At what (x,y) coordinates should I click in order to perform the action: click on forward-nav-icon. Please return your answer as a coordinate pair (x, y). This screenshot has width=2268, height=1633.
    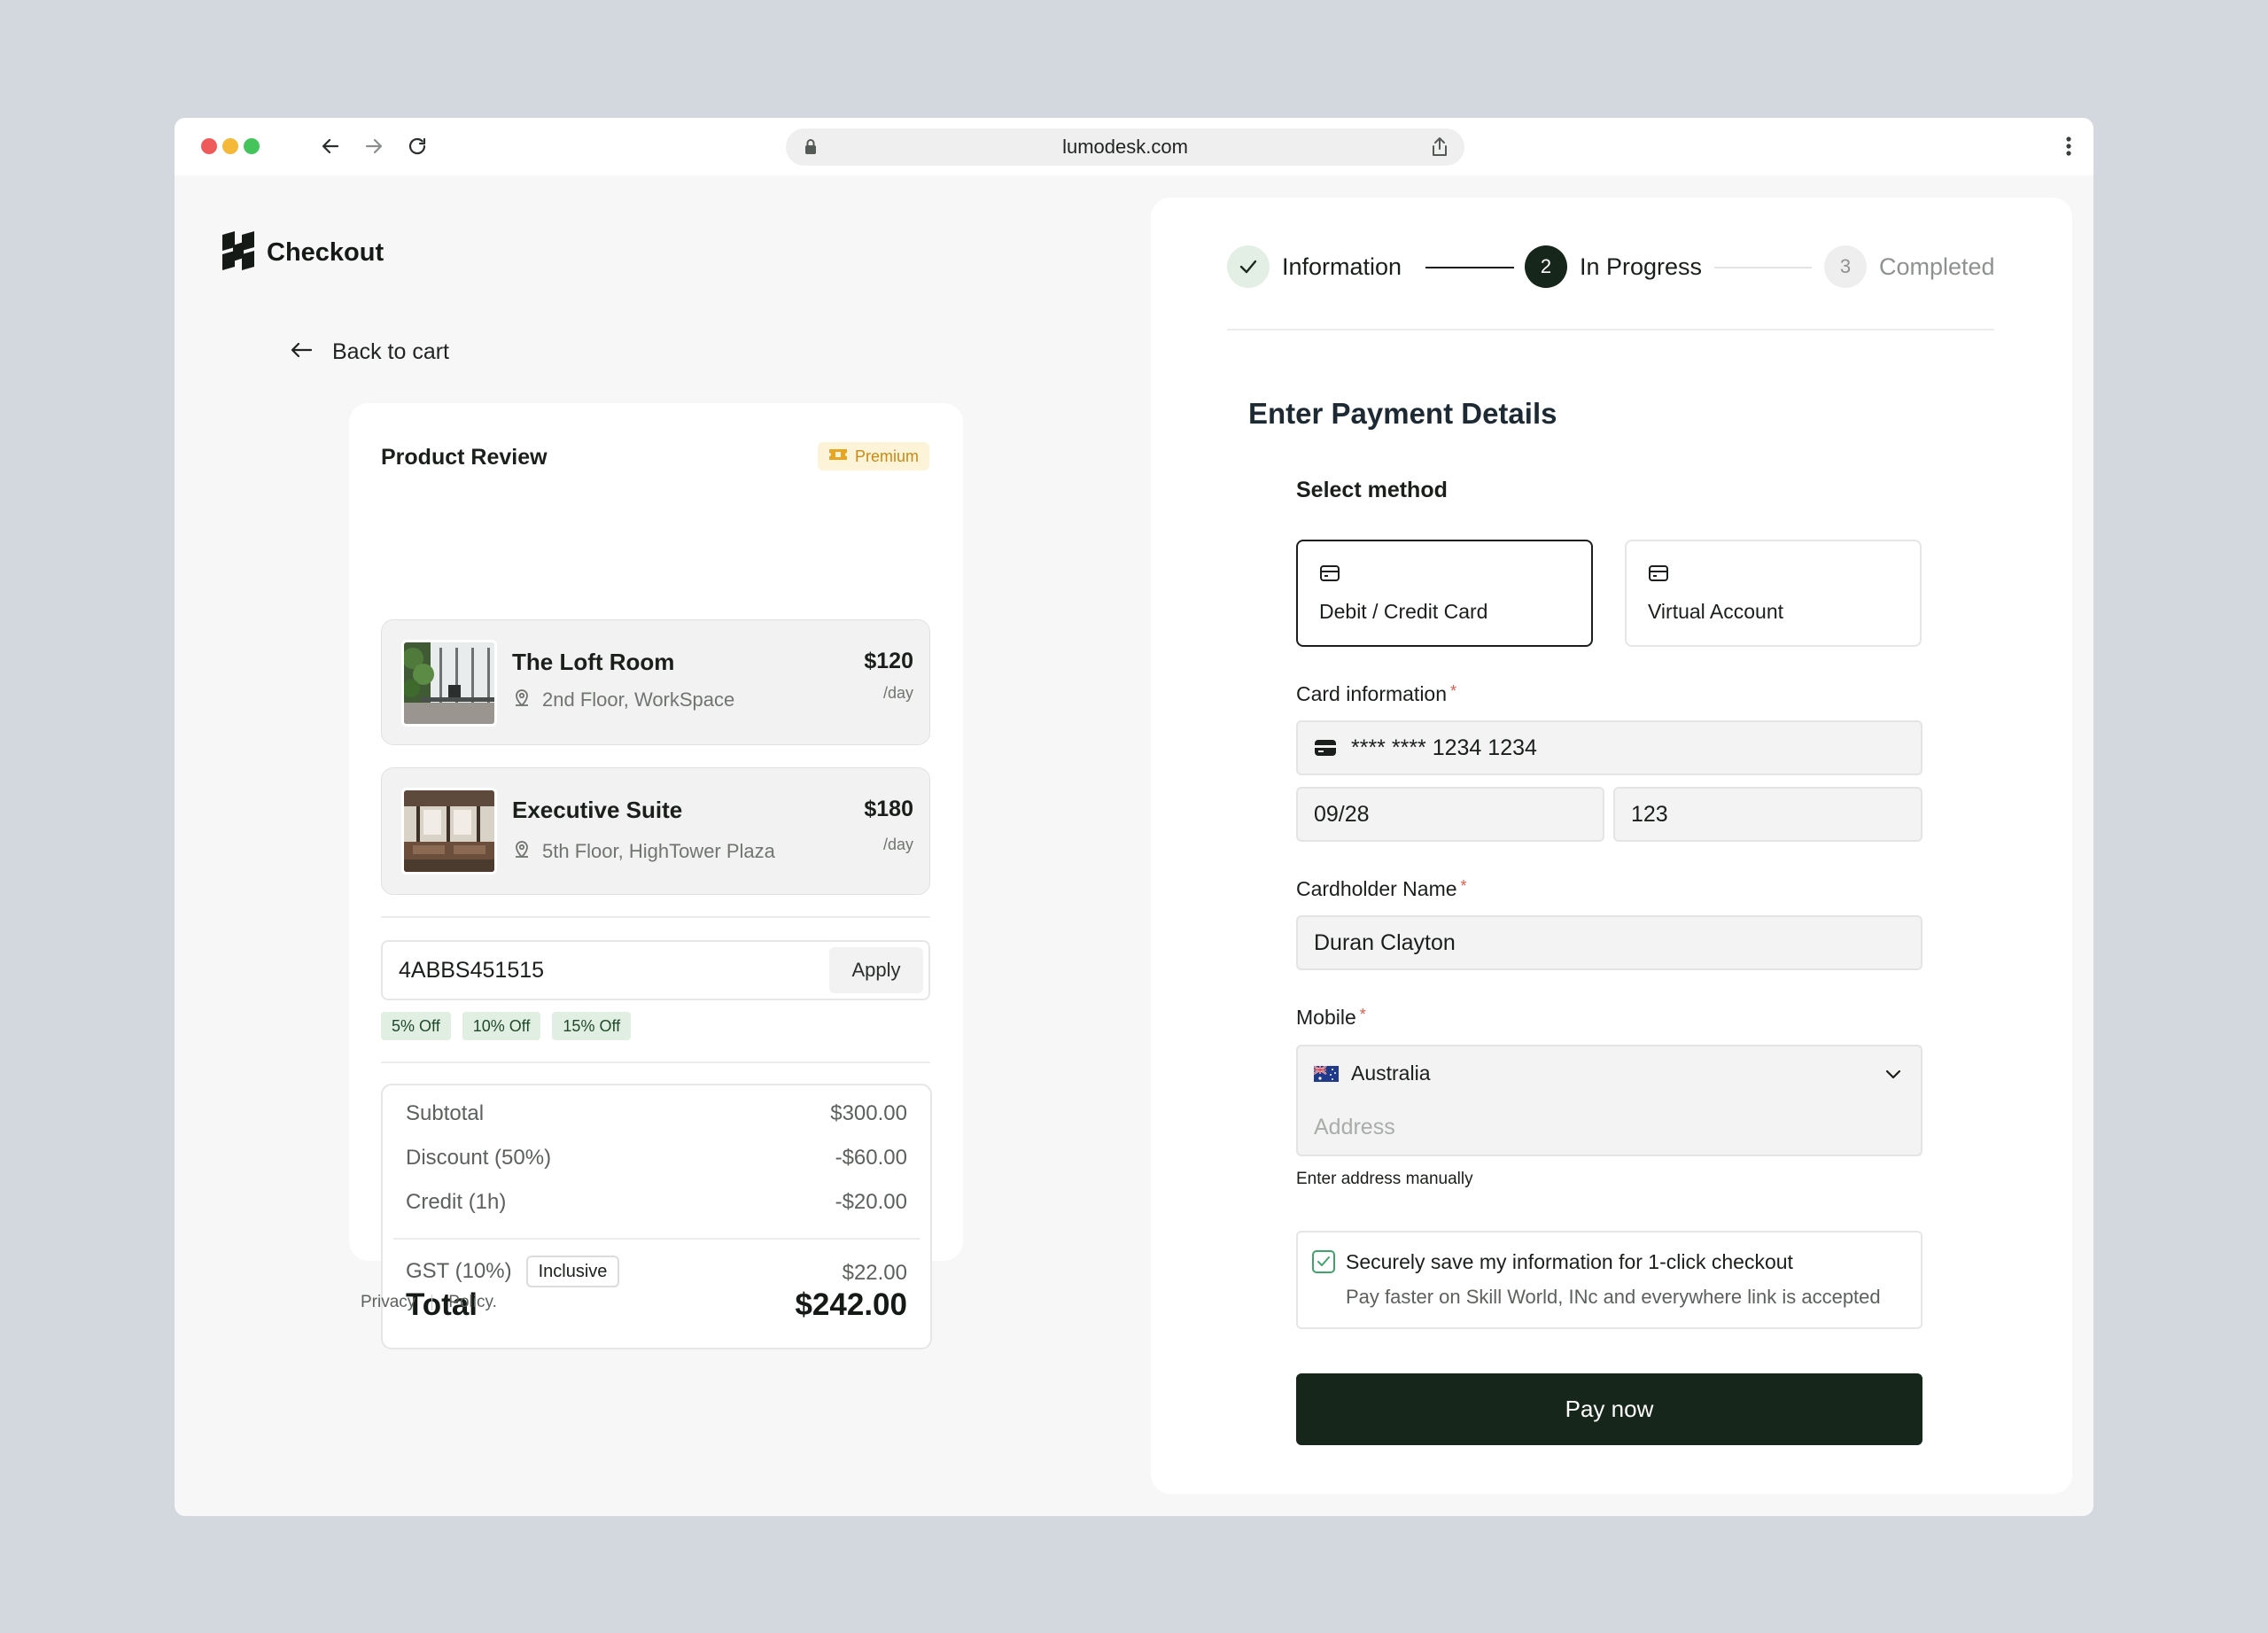
    Looking at the image, I should click on (374, 146).